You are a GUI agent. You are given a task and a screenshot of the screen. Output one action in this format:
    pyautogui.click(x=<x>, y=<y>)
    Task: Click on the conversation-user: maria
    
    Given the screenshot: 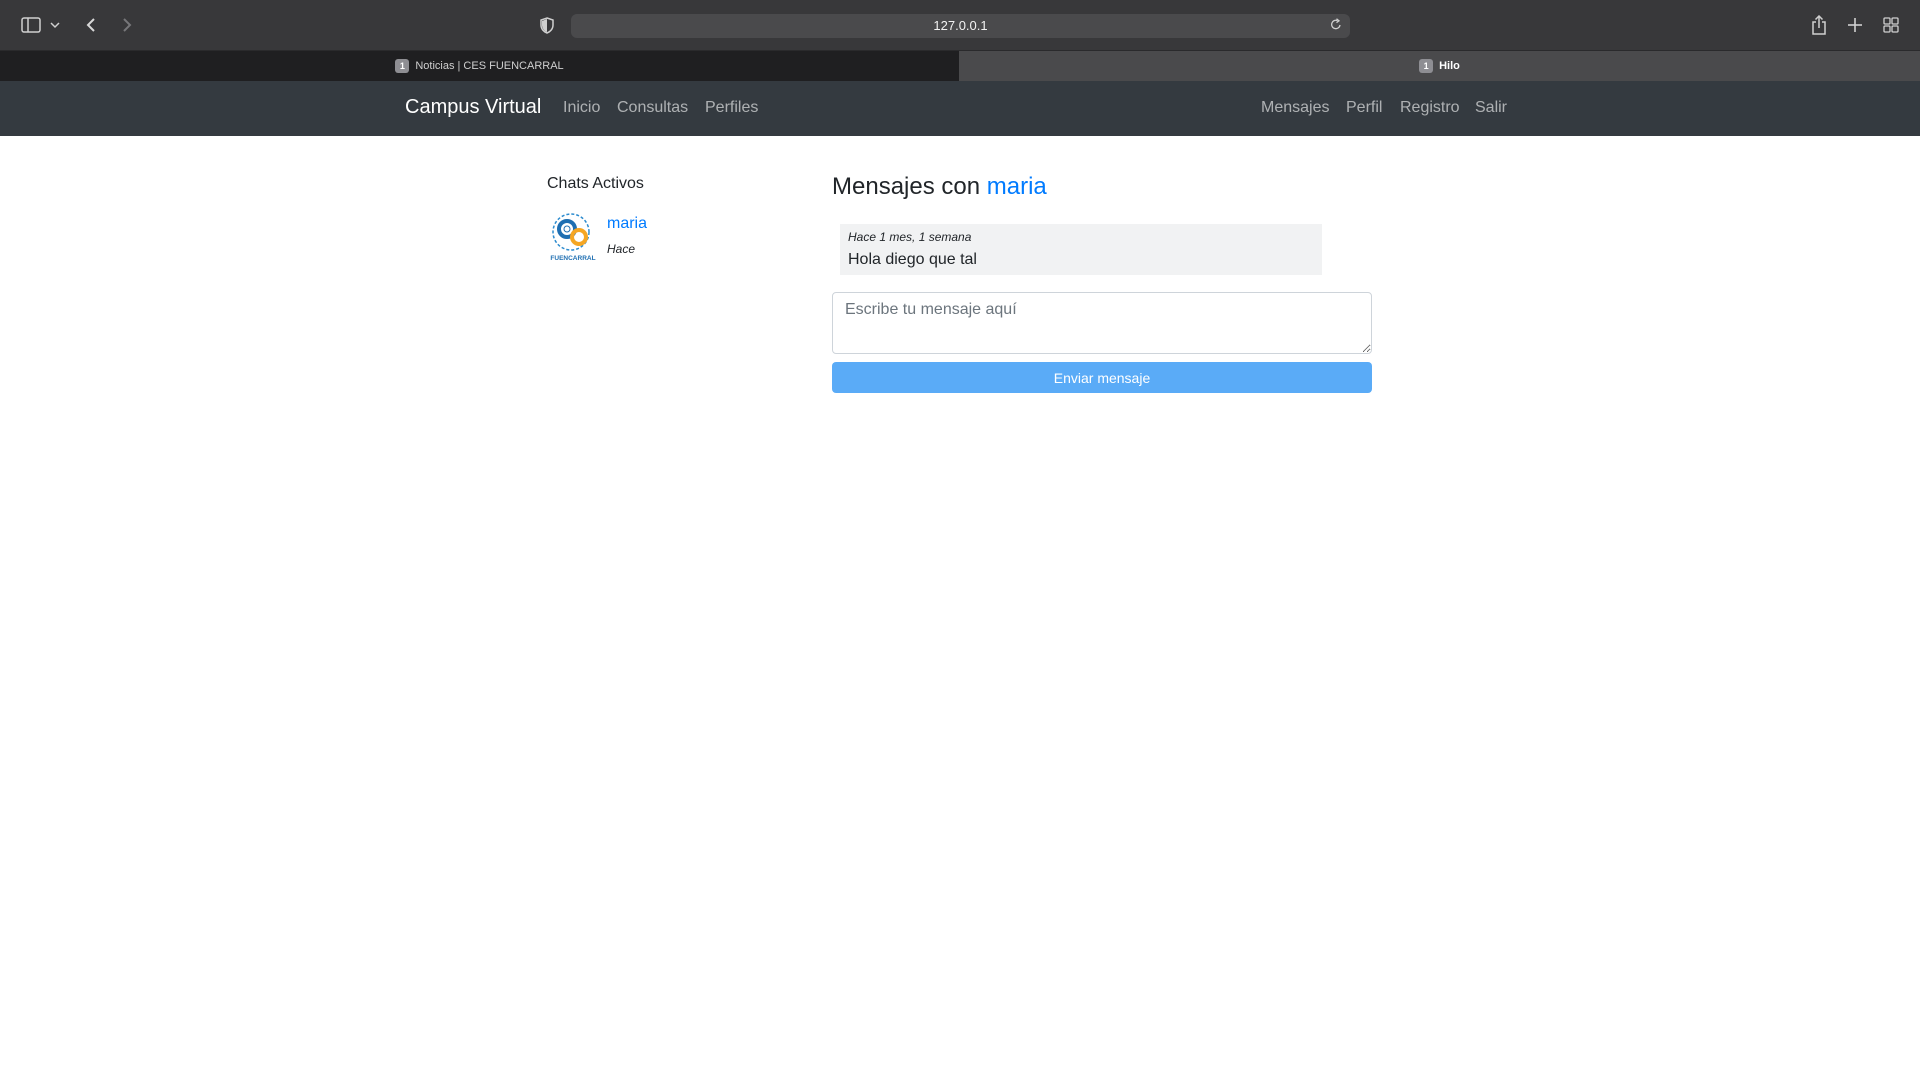 What is the action you would take?
    pyautogui.click(x=1016, y=186)
    